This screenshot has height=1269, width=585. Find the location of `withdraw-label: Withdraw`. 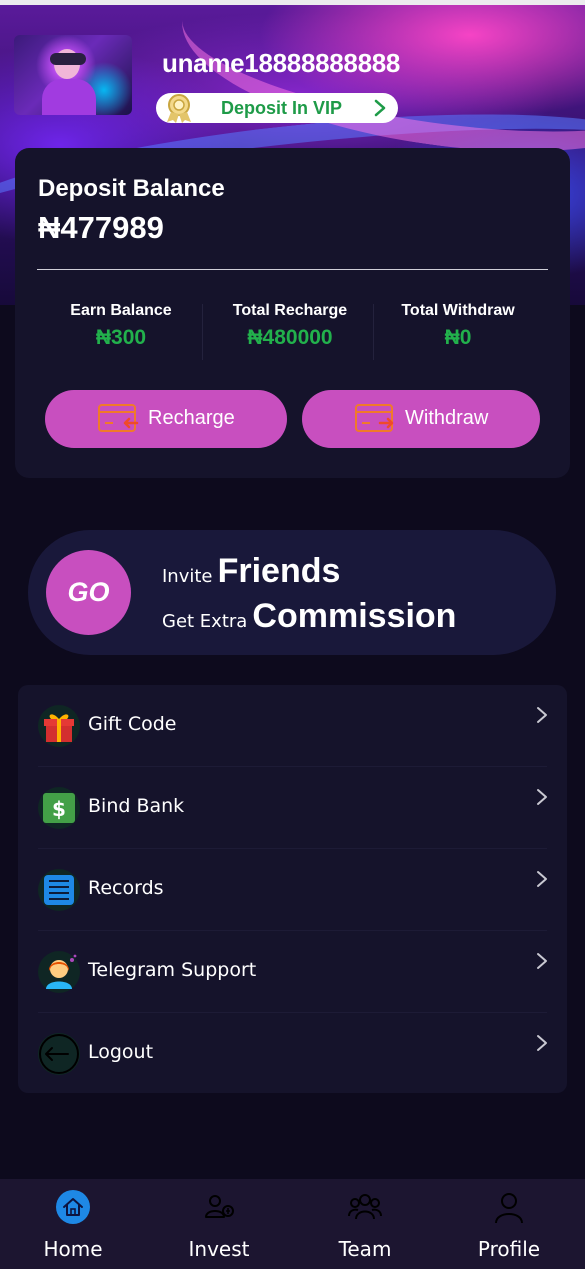

withdraw-label: Withdraw is located at coordinates (447, 418).